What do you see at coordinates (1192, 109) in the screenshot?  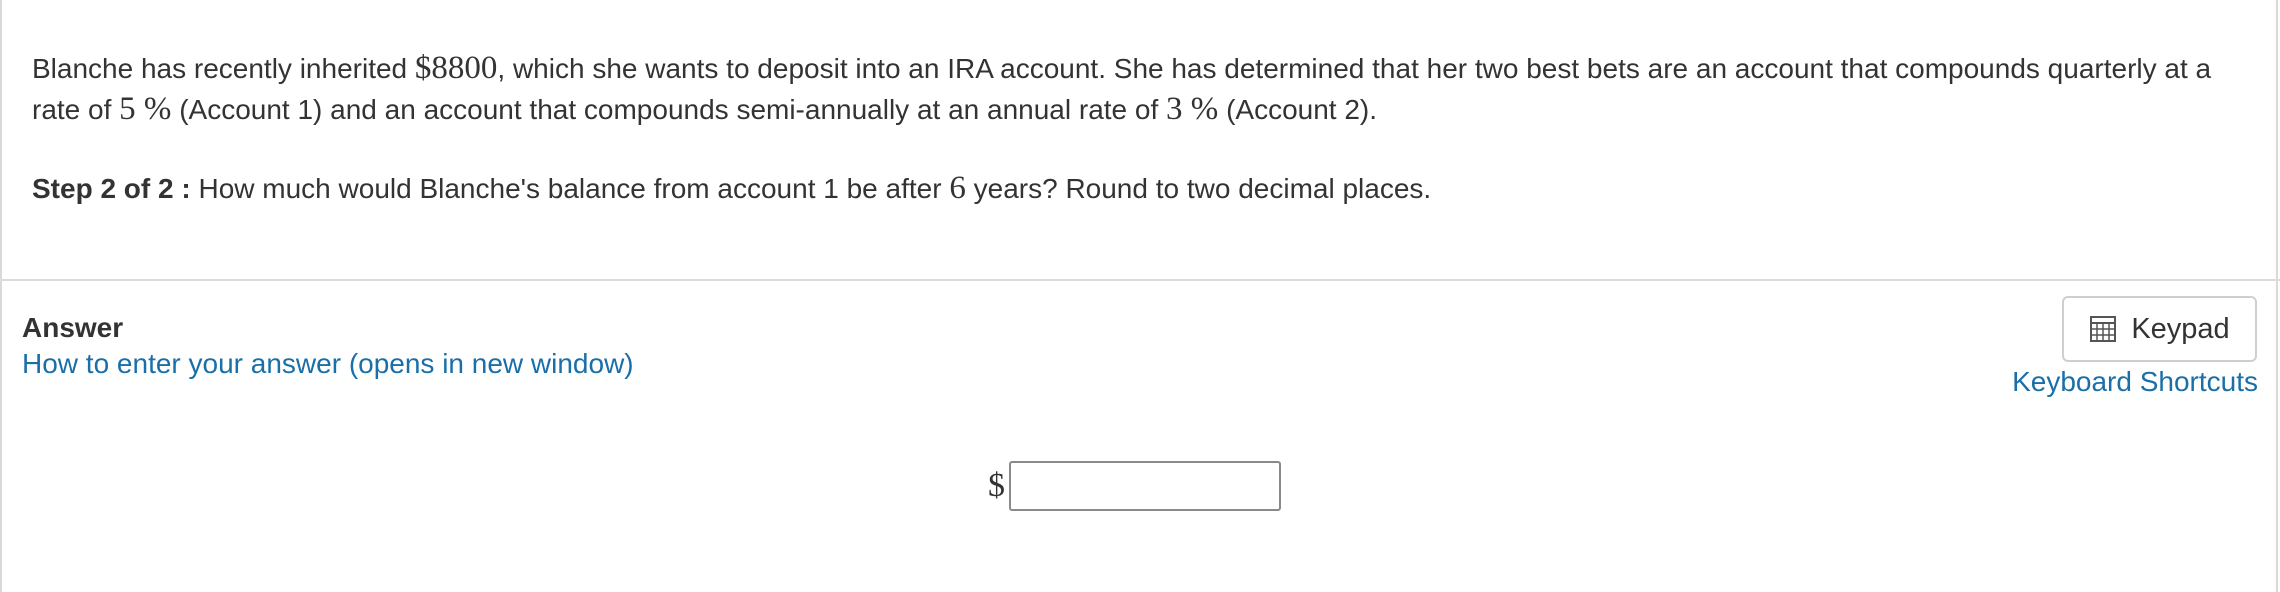 I see `account-2-rate: 3 %` at bounding box center [1192, 109].